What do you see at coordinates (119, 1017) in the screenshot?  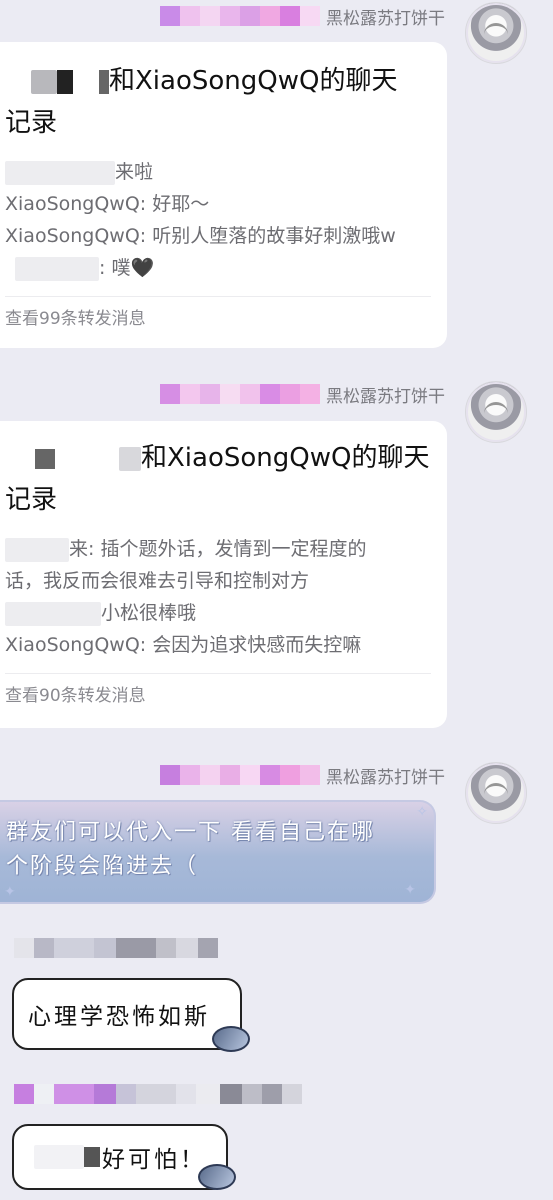 I see `message-text: 心理学恐怖如斯` at bounding box center [119, 1017].